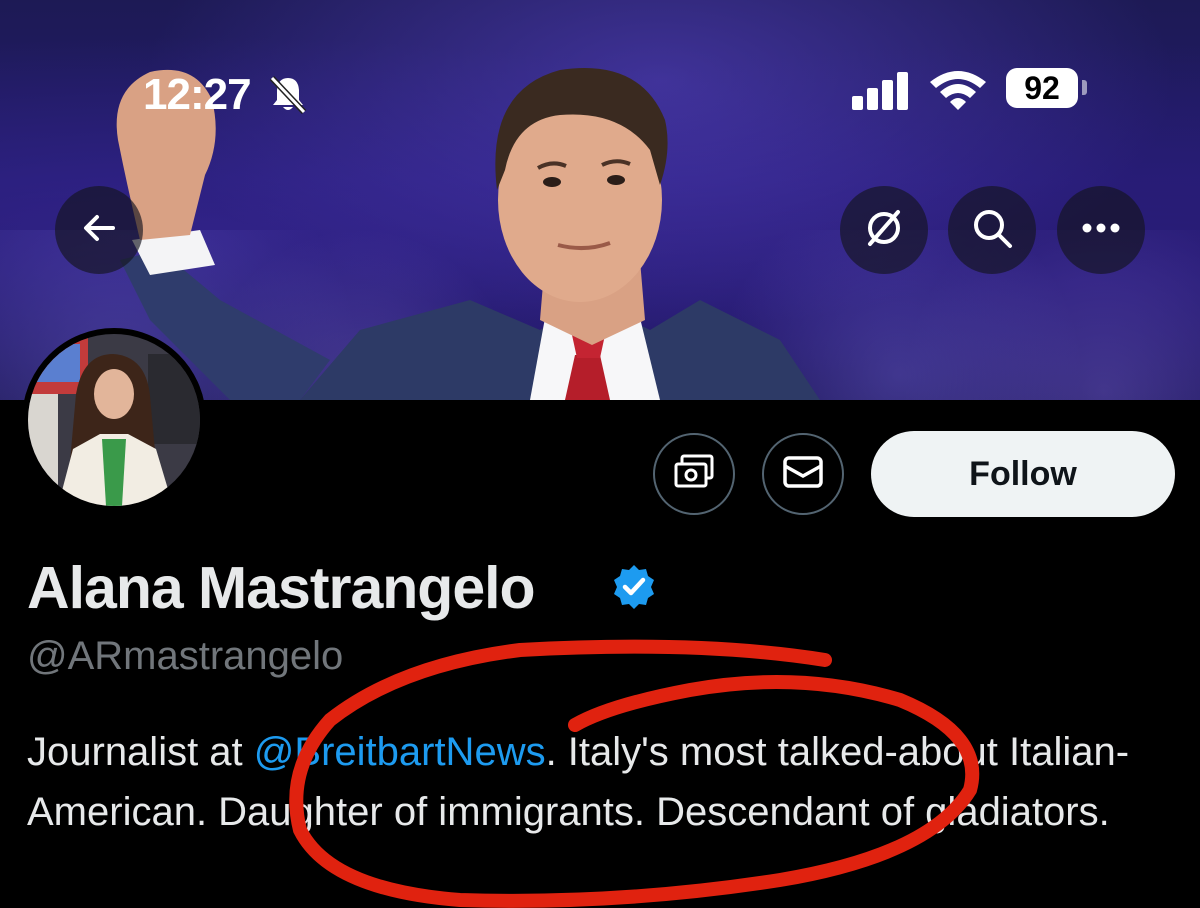 The height and width of the screenshot is (908, 1200). I want to click on back-button, so click(99, 230).